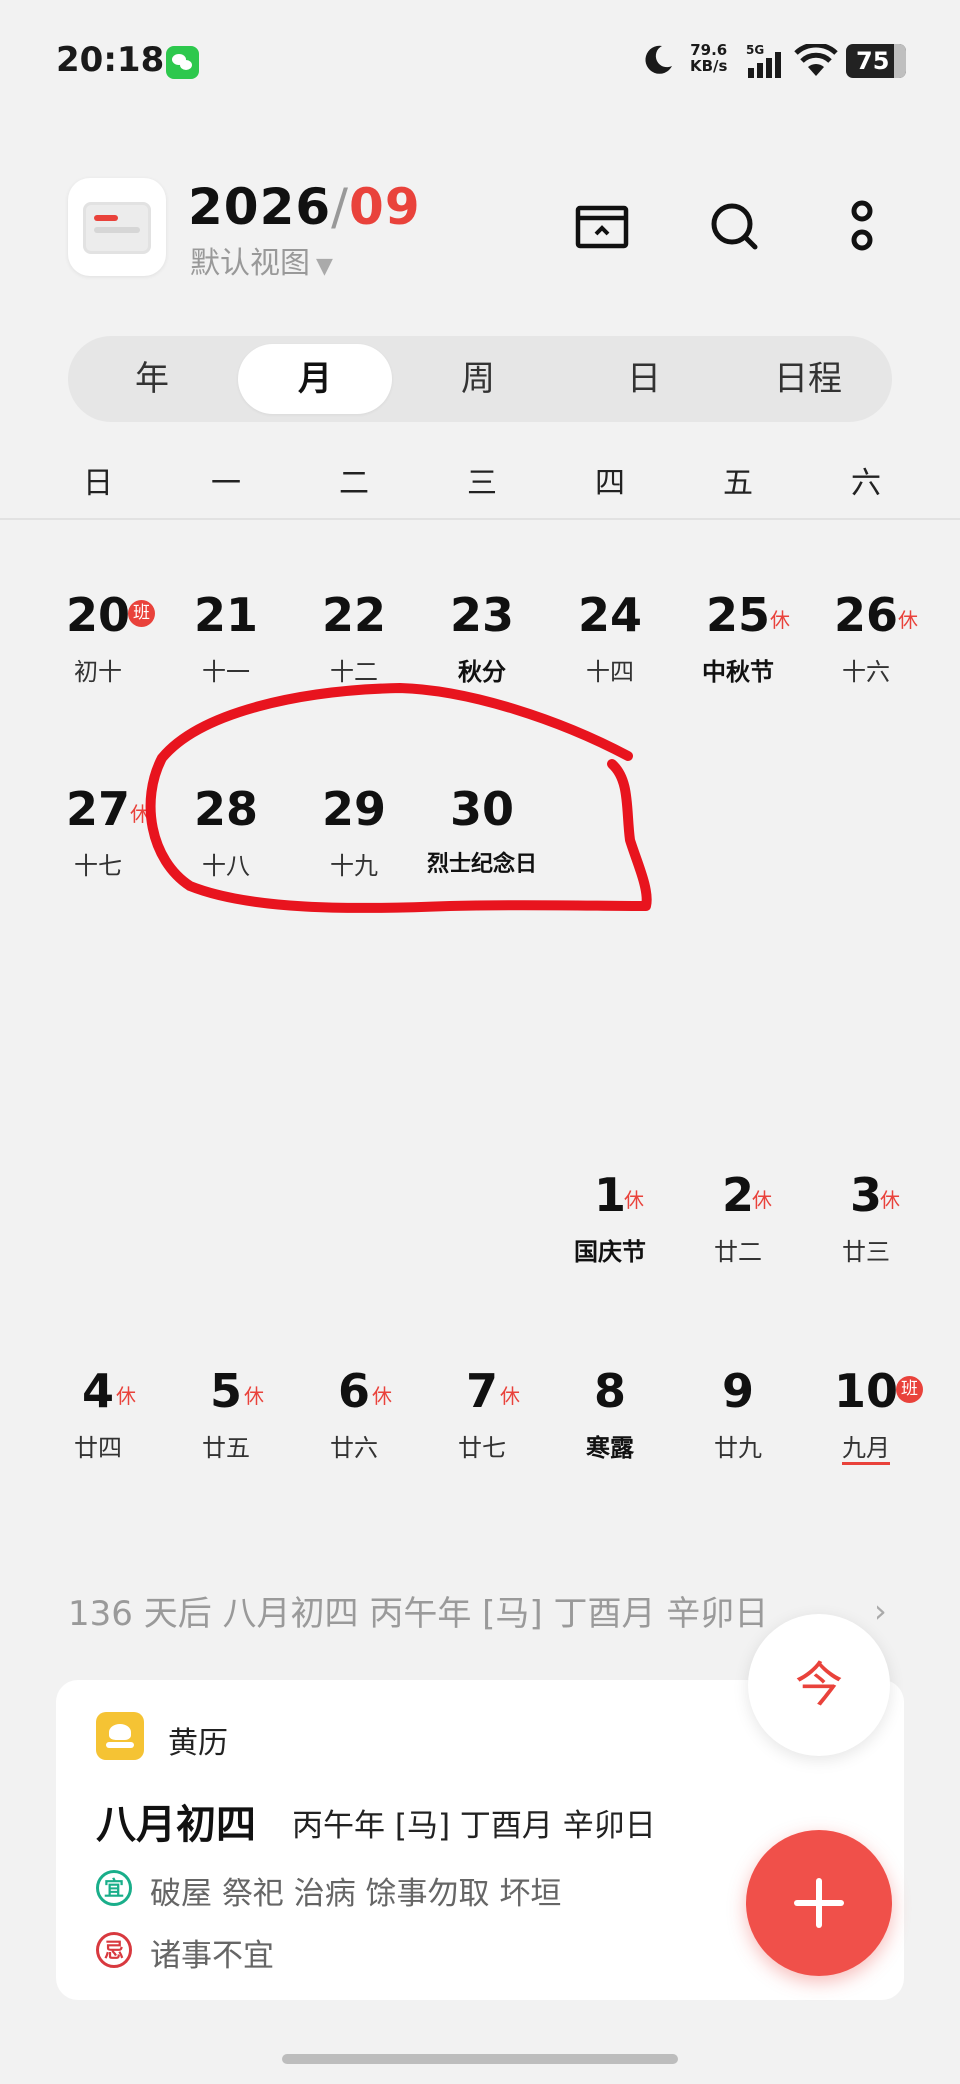 The width and height of the screenshot is (960, 2084). I want to click on net-speed-value: 79.6, so click(709, 50).